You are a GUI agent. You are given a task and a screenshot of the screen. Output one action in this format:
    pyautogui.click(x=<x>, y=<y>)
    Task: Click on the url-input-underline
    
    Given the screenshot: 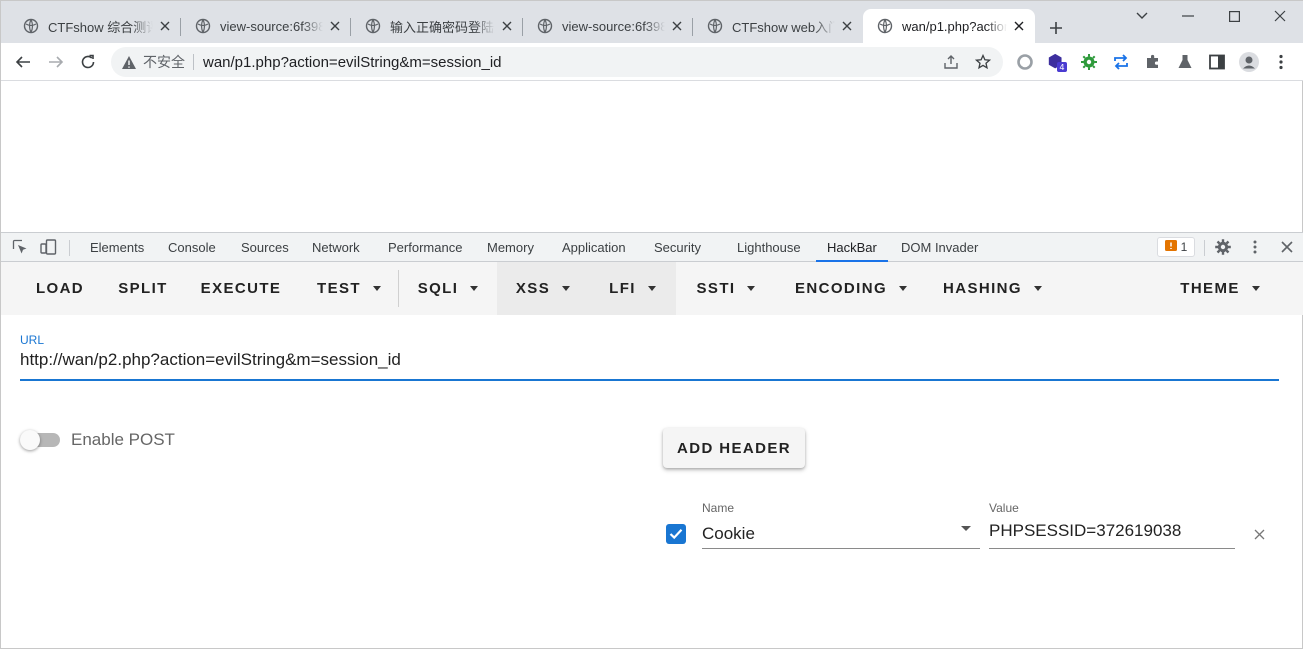 What is the action you would take?
    pyautogui.click(x=649, y=380)
    